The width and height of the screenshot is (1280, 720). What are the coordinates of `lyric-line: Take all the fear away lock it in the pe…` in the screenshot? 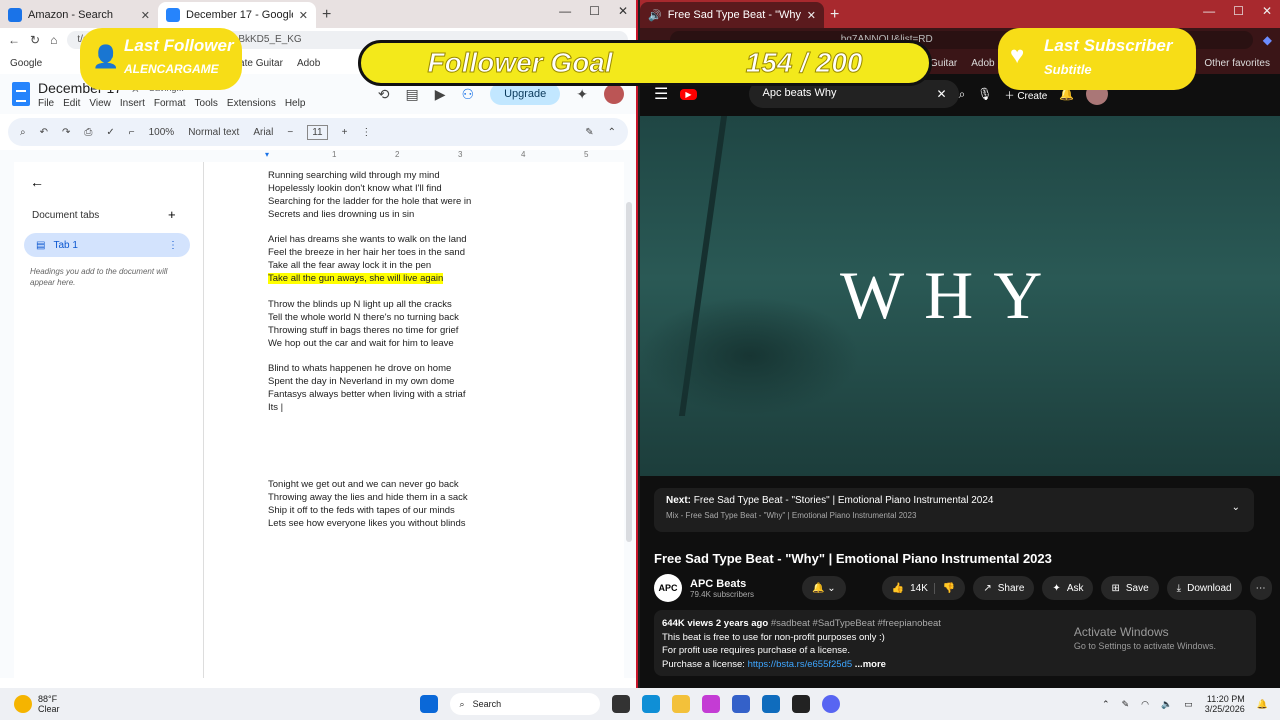 It's located at (438, 266).